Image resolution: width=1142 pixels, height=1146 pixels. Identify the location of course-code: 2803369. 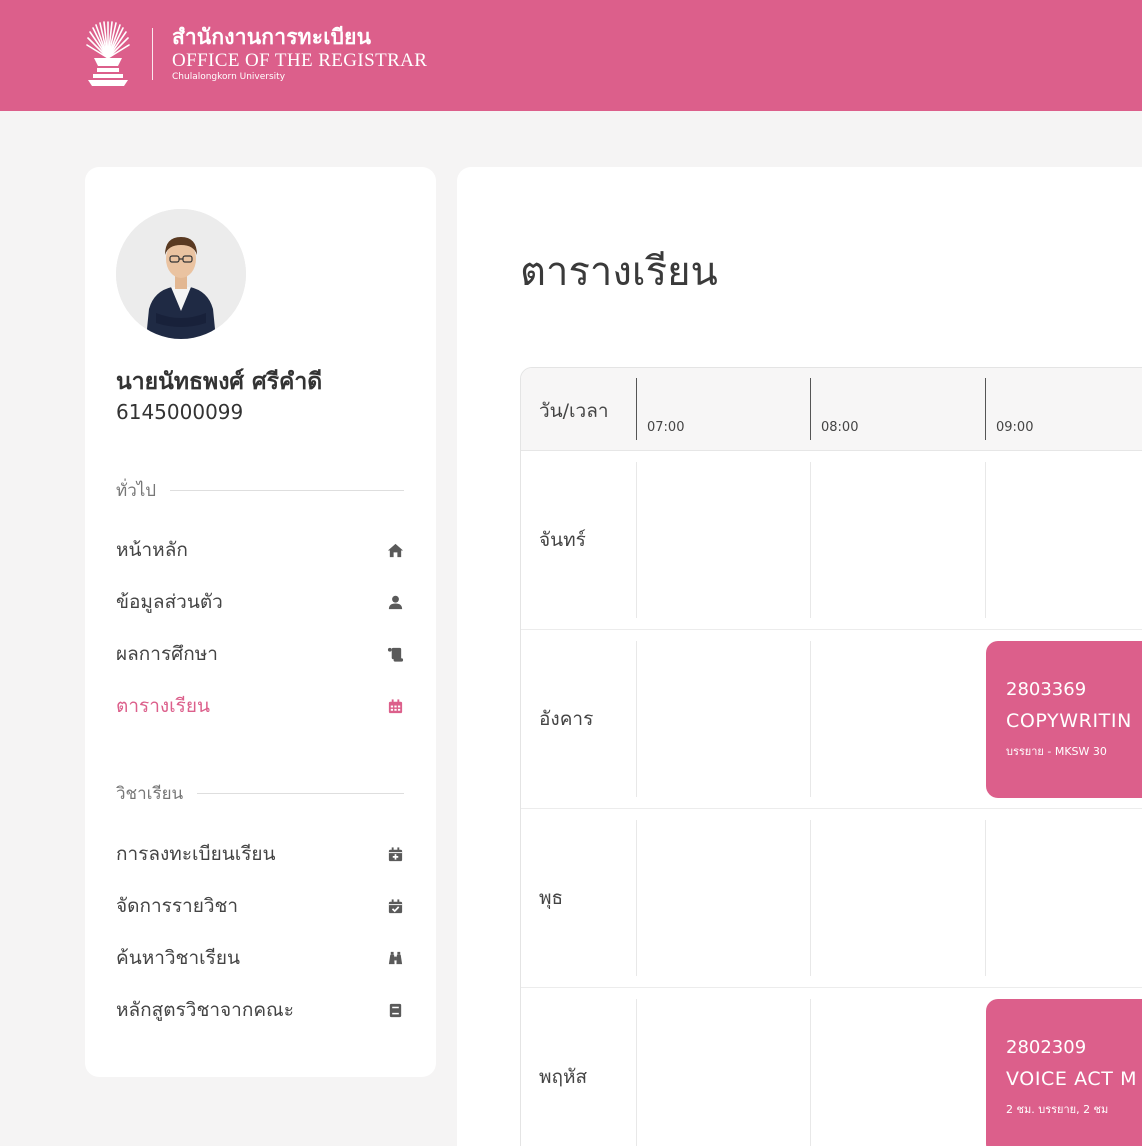
(1046, 689).